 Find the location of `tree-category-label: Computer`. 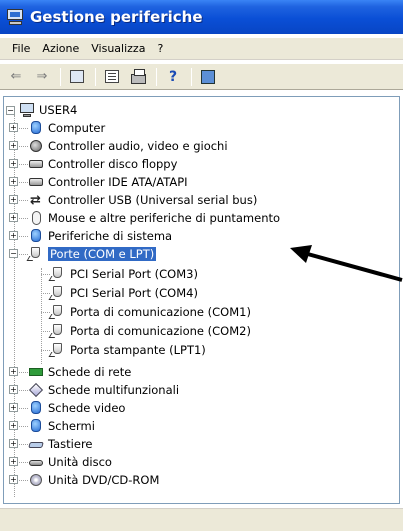

tree-category-label: Computer is located at coordinates (77, 128).